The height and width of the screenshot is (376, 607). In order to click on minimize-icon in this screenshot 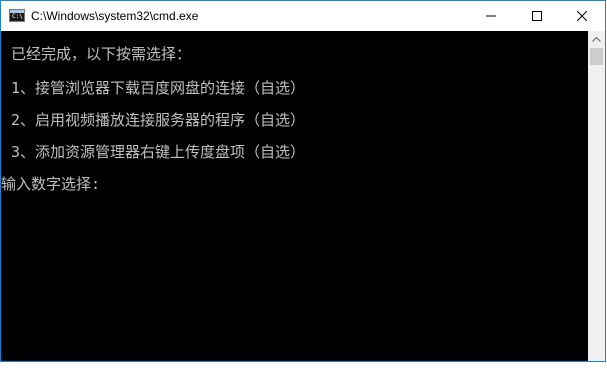, I will do `click(491, 16)`.